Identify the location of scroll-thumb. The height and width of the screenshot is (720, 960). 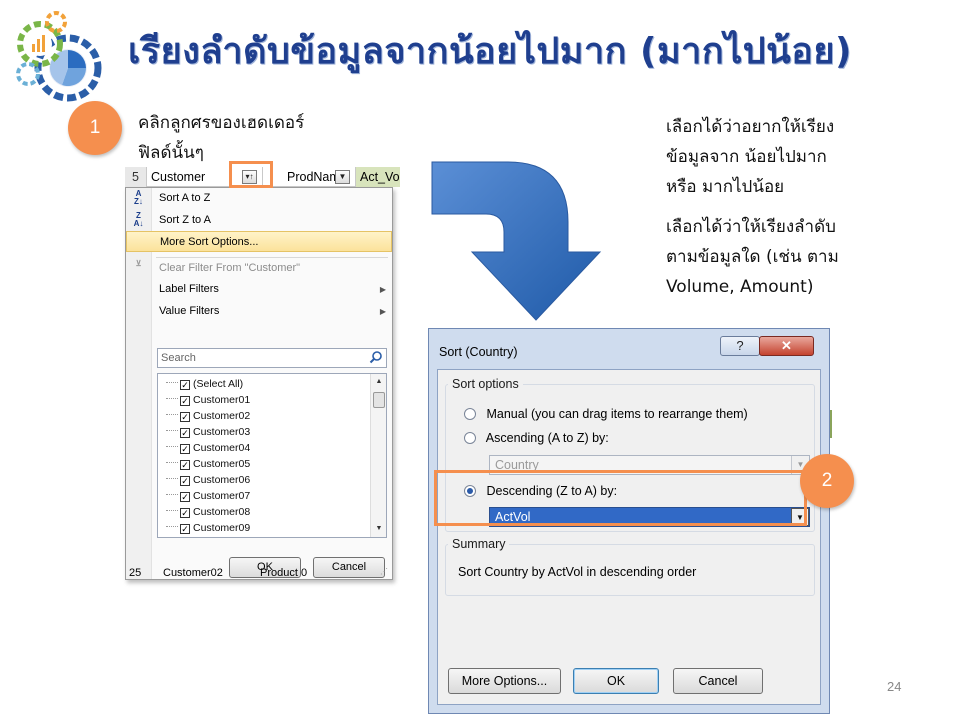
(379, 400).